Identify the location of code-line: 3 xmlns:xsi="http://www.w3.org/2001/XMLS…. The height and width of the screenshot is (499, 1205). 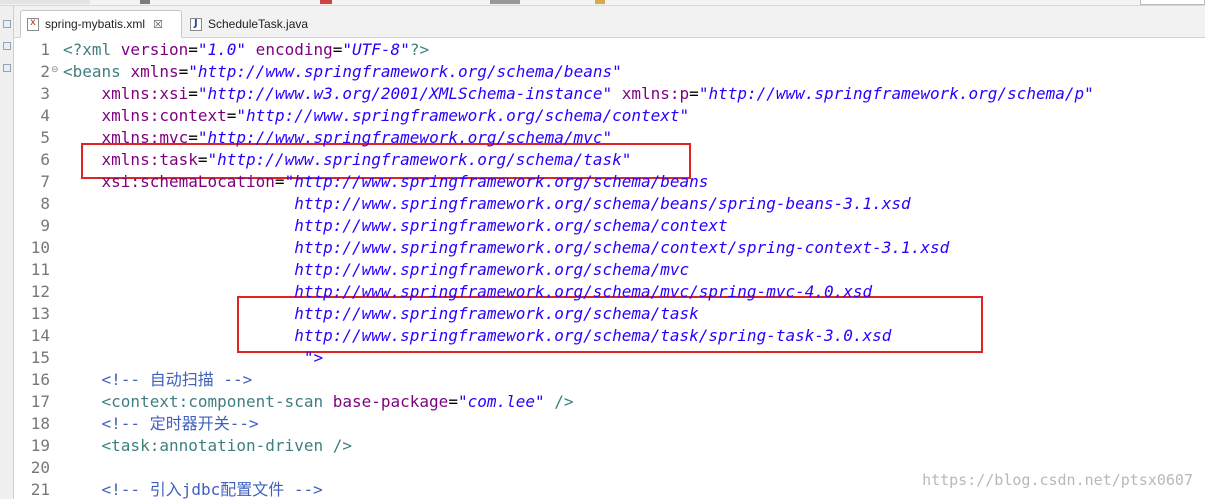
(609, 94).